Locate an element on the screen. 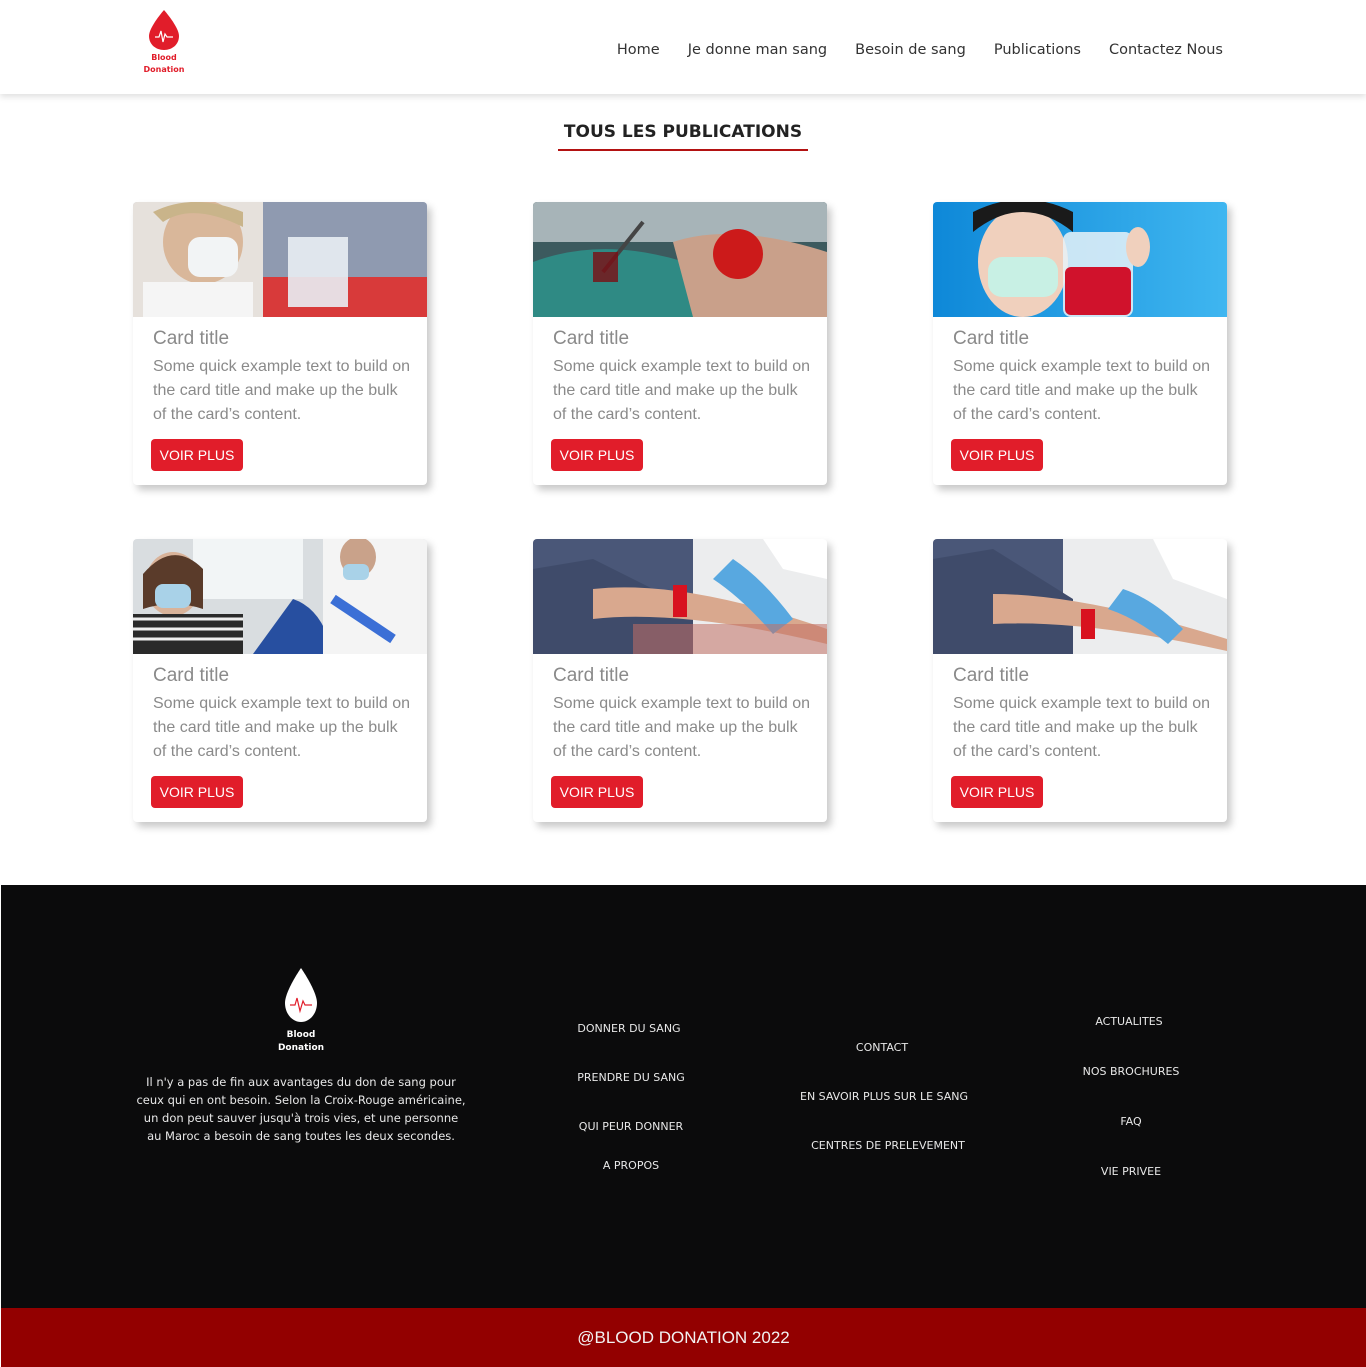  logo-text-line1: Blood is located at coordinates (164, 57).